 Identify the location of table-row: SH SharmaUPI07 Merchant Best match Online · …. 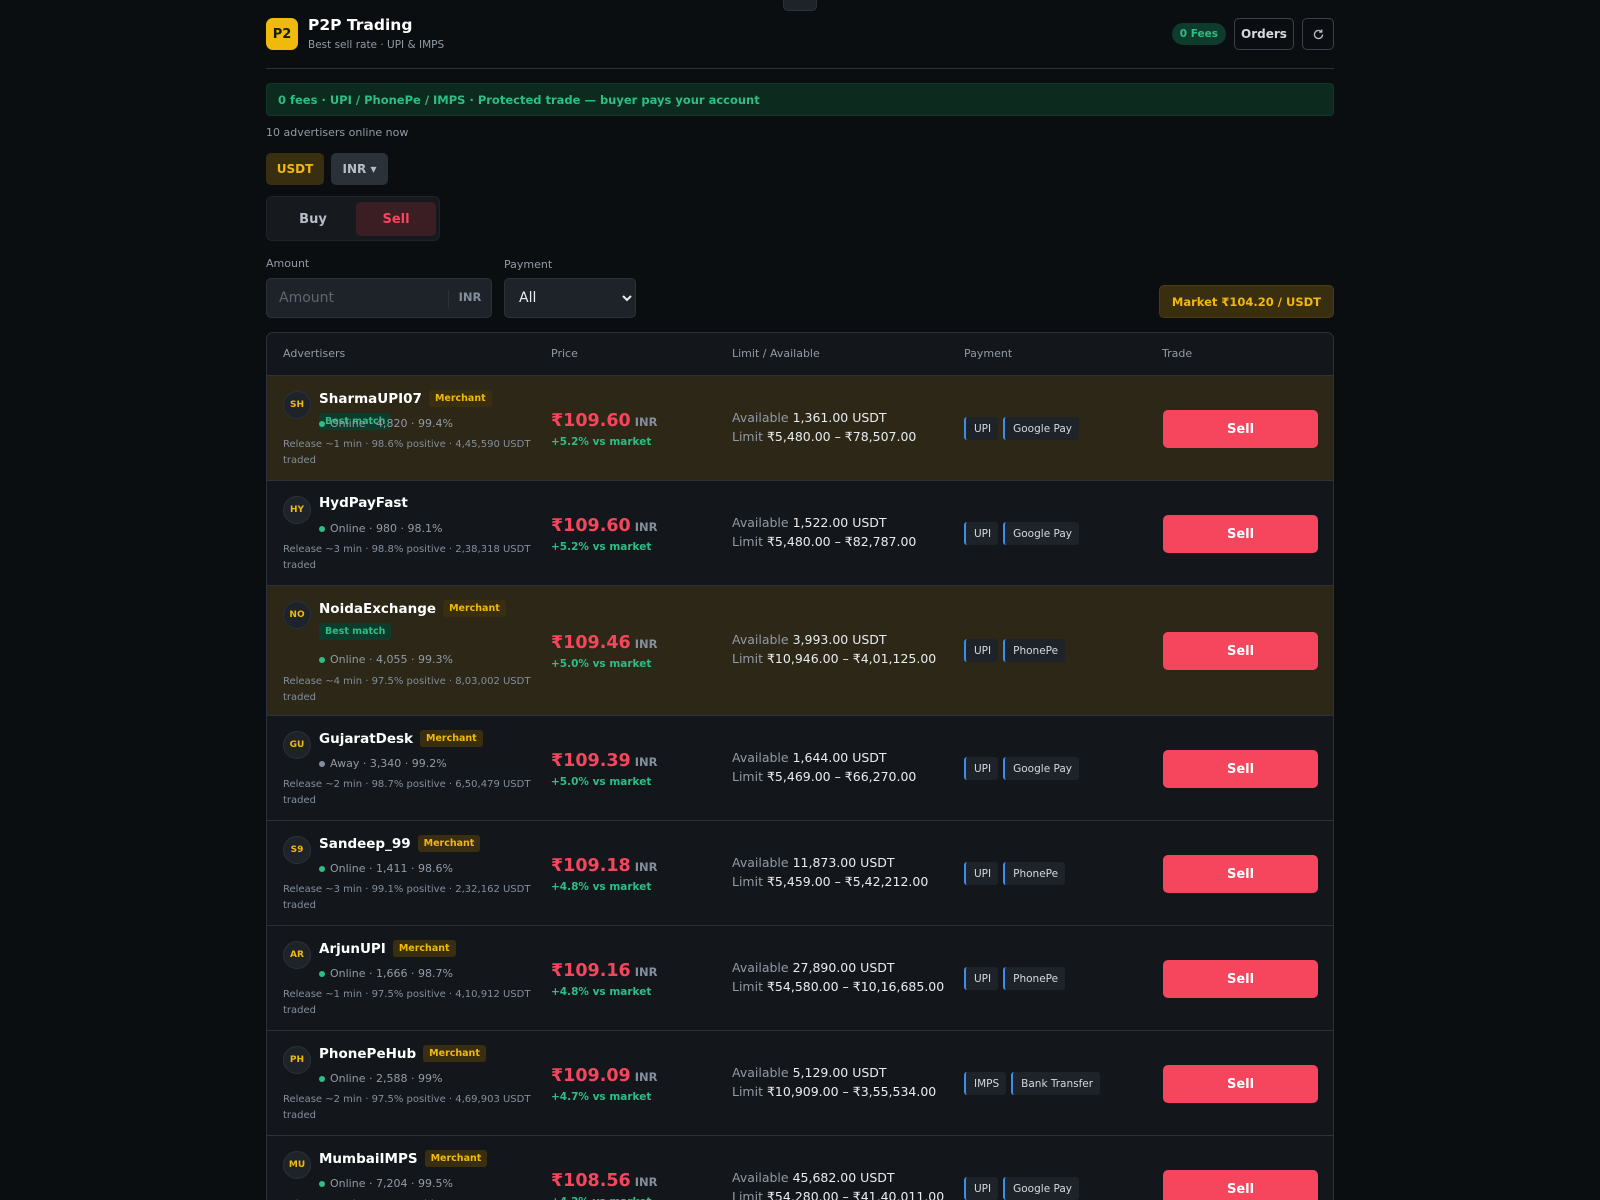
(800, 428).